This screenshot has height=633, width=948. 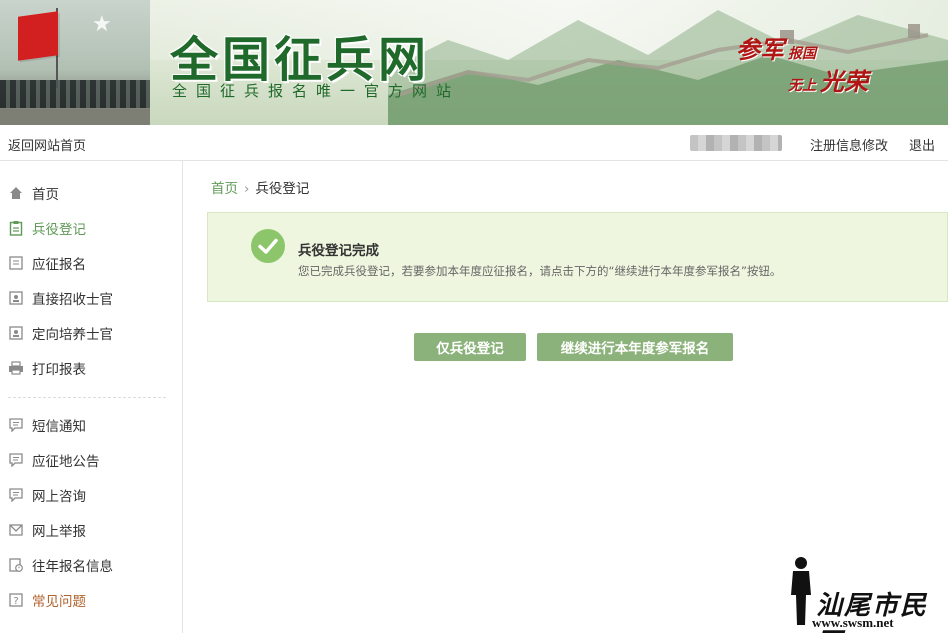 What do you see at coordinates (59, 265) in the screenshot?
I see `sidebar-item-label: 应征报名` at bounding box center [59, 265].